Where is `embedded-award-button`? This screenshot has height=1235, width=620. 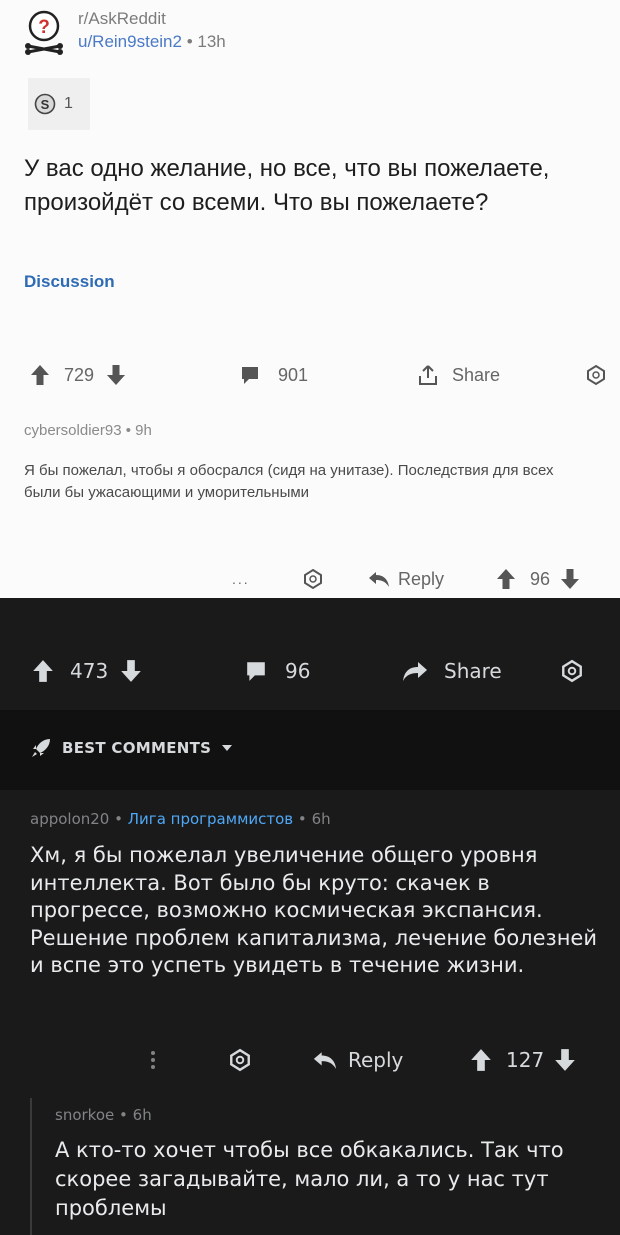 embedded-award-button is located at coordinates (313, 579).